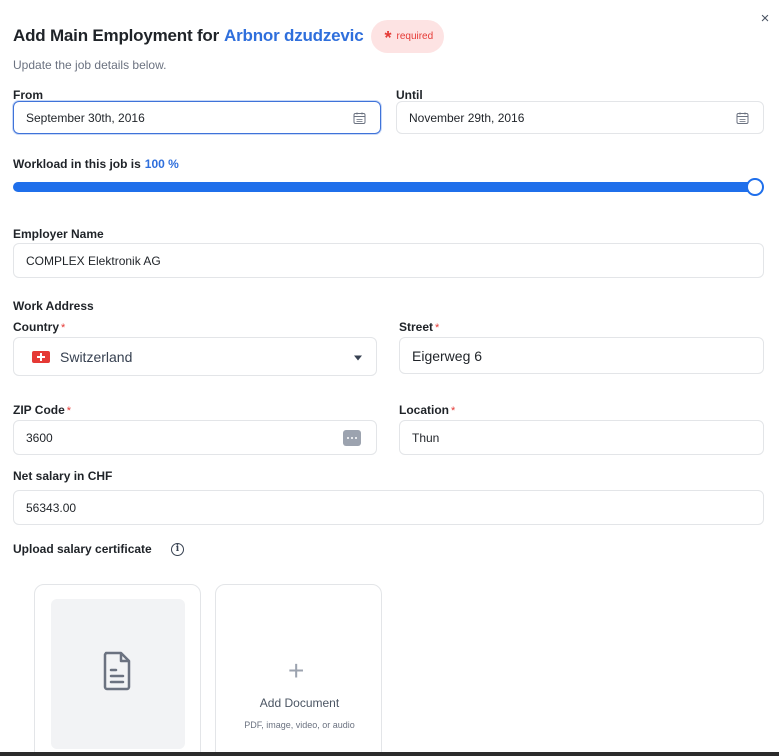  What do you see at coordinates (294, 35) in the screenshot?
I see `person-name: Arbnor dzudzevic` at bounding box center [294, 35].